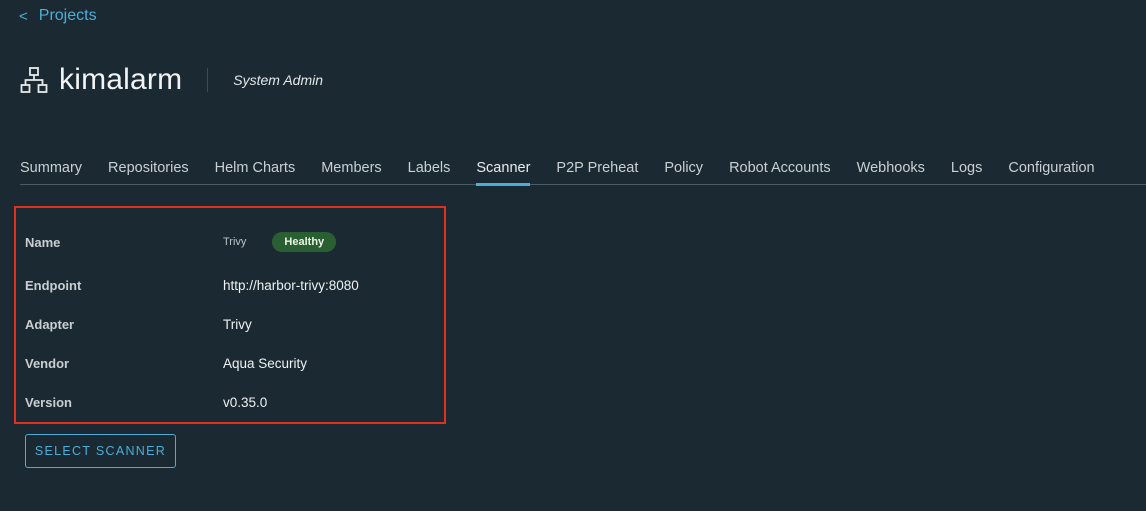 The width and height of the screenshot is (1146, 511). I want to click on tab-repositories: Repositories, so click(148, 166).